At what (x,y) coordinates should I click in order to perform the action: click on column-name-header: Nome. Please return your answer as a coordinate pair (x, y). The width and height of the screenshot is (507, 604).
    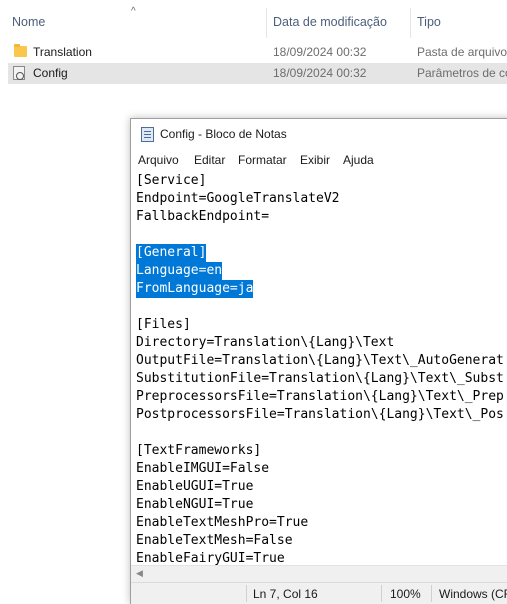
    Looking at the image, I should click on (28, 22).